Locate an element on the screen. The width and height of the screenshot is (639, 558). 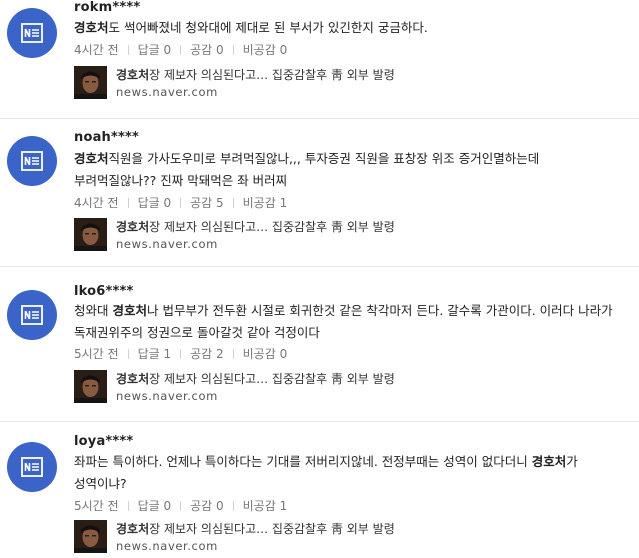
comment-meta: 5시간 전 답글 1 공감 2 비공감 0 is located at coordinates (180, 353).